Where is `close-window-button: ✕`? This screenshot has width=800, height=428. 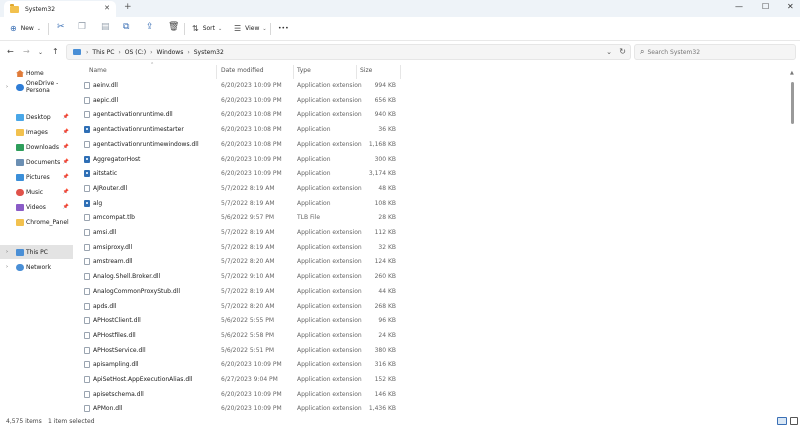
close-window-button: ✕ is located at coordinates (790, 6).